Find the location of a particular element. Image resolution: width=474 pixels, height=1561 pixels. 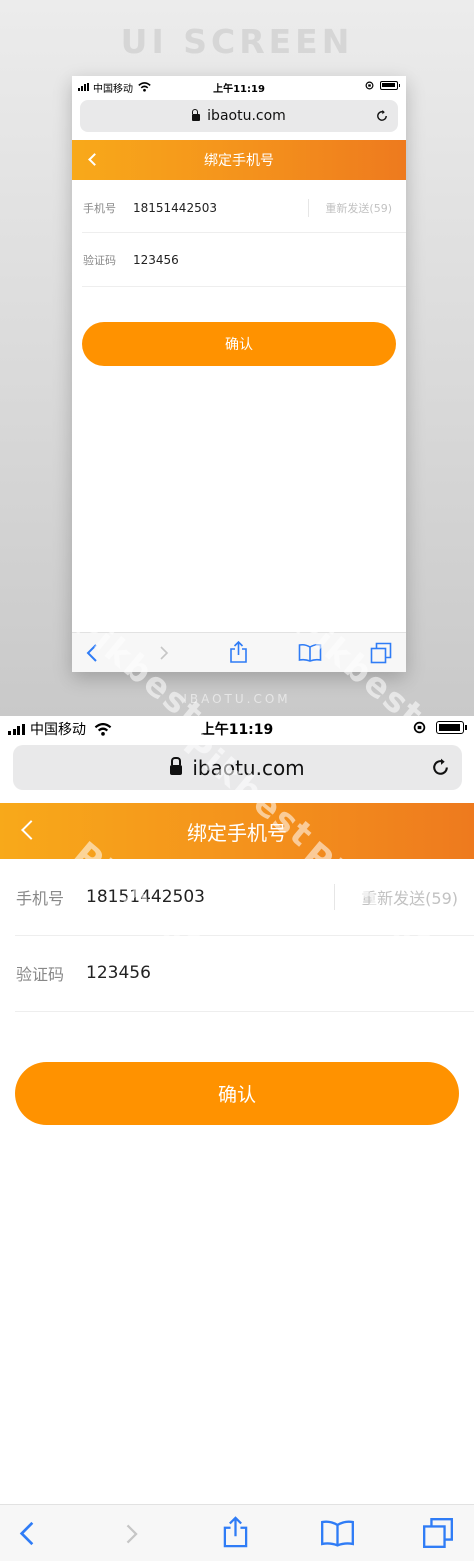

showcase-footer: IBAOTU.COM is located at coordinates (237, 699).